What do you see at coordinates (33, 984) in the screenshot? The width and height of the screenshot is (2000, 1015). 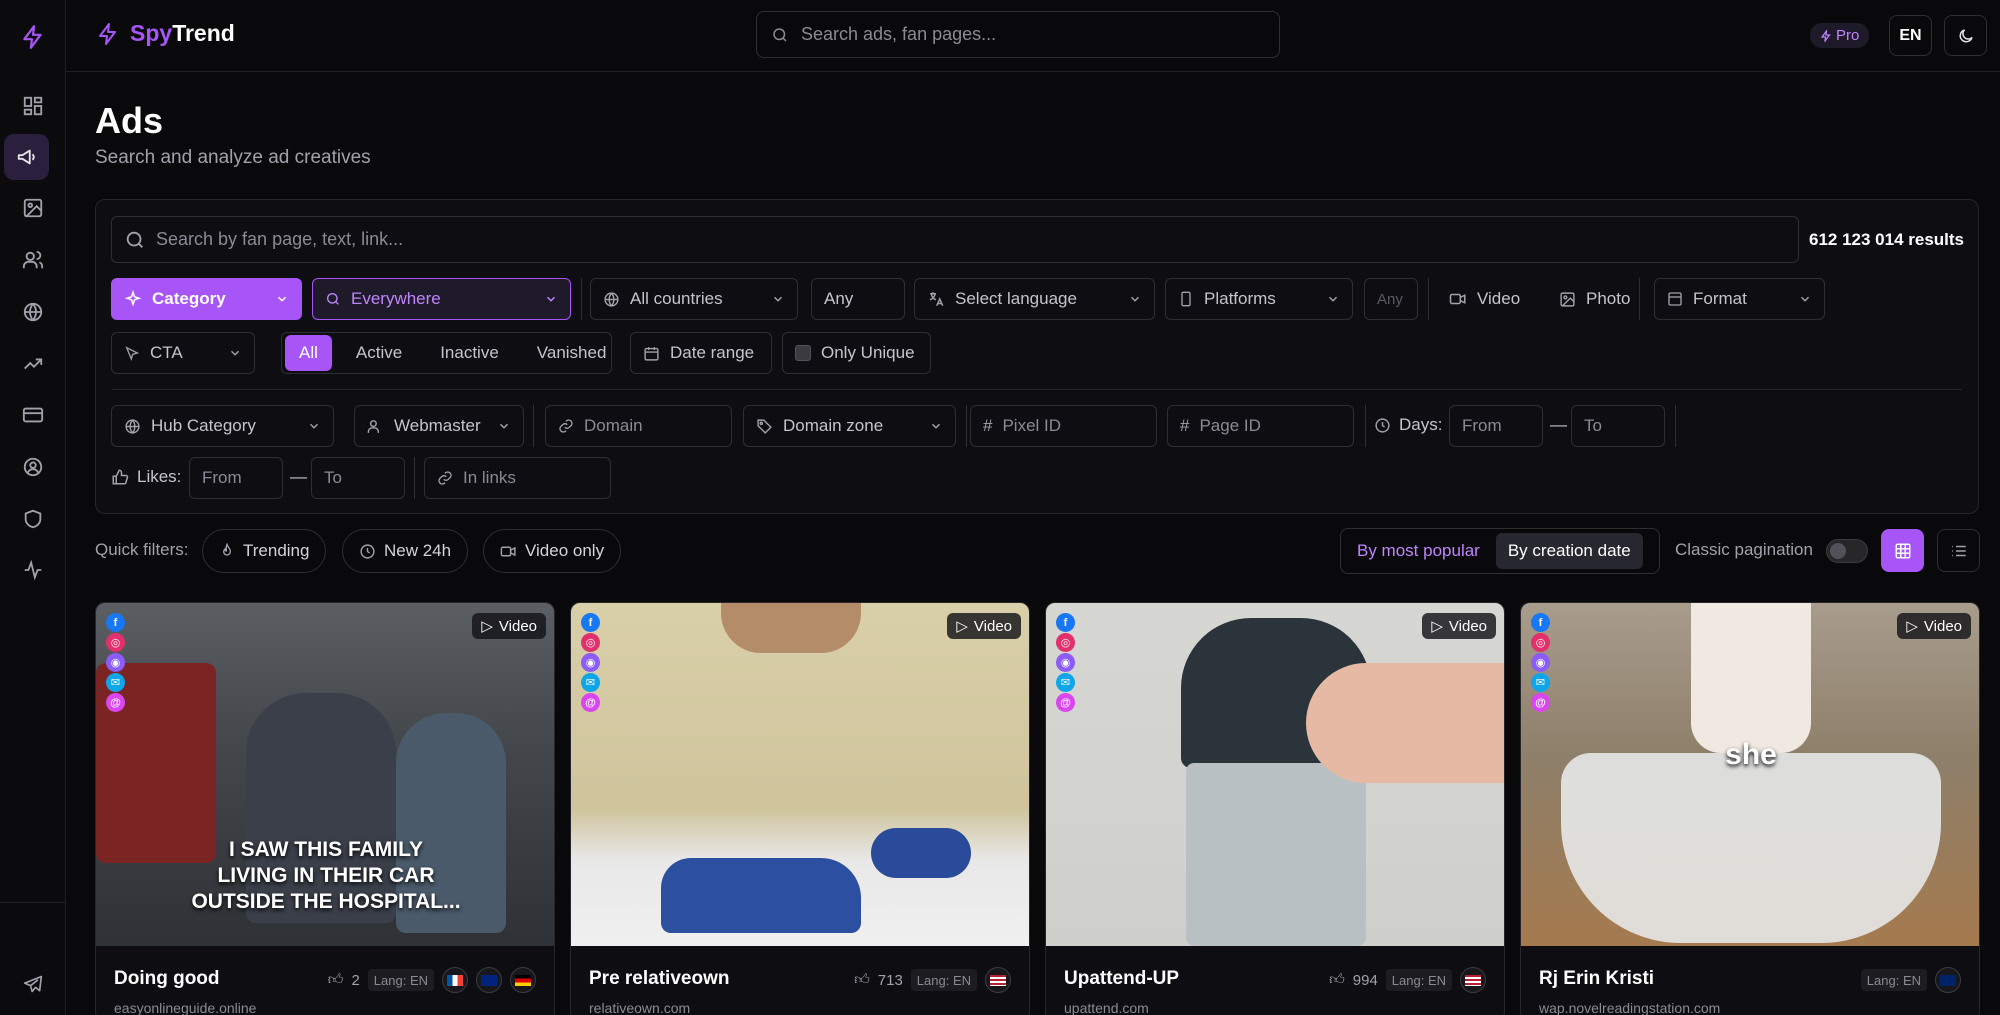 I see `telegram-icon` at bounding box center [33, 984].